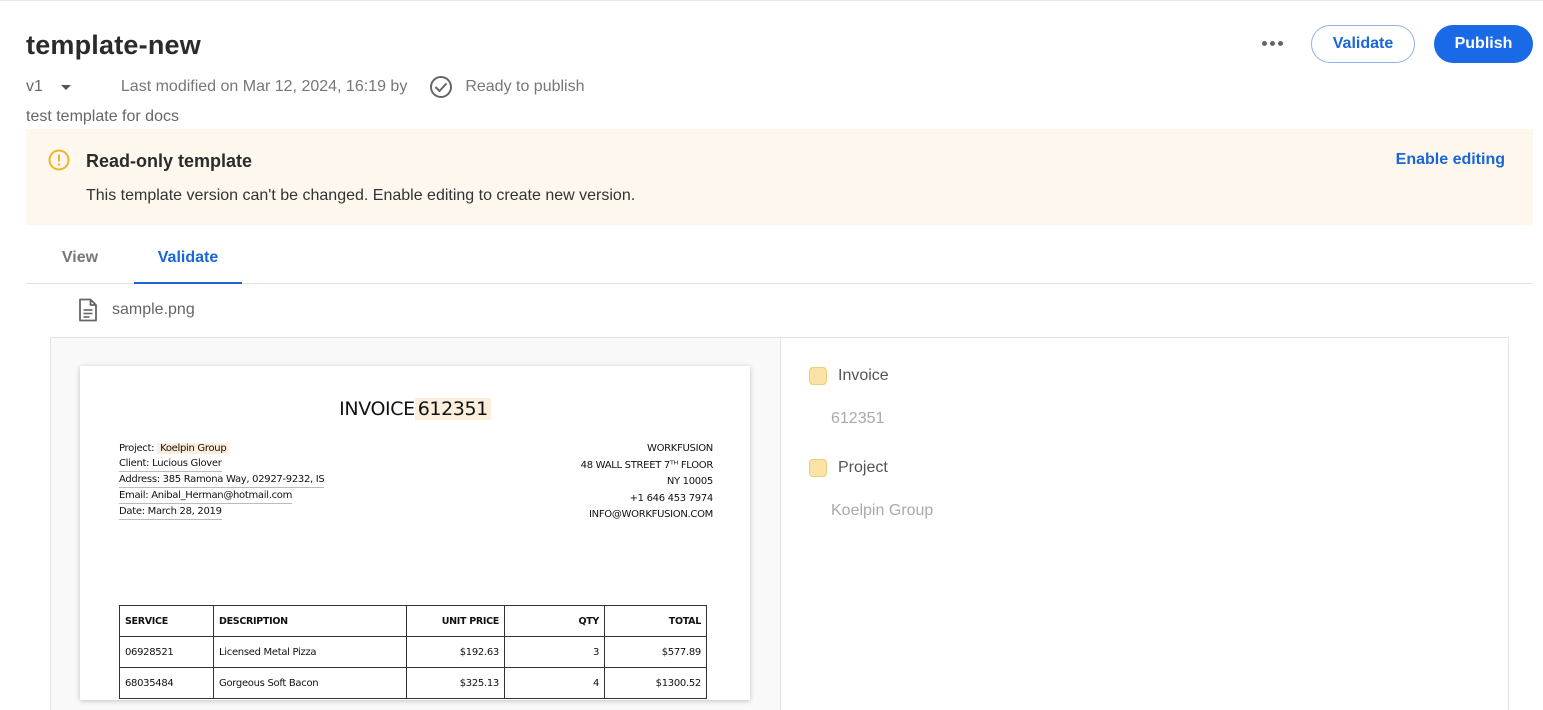 Image resolution: width=1543 pixels, height=710 pixels. I want to click on banner-title: Read-only template, so click(169, 161).